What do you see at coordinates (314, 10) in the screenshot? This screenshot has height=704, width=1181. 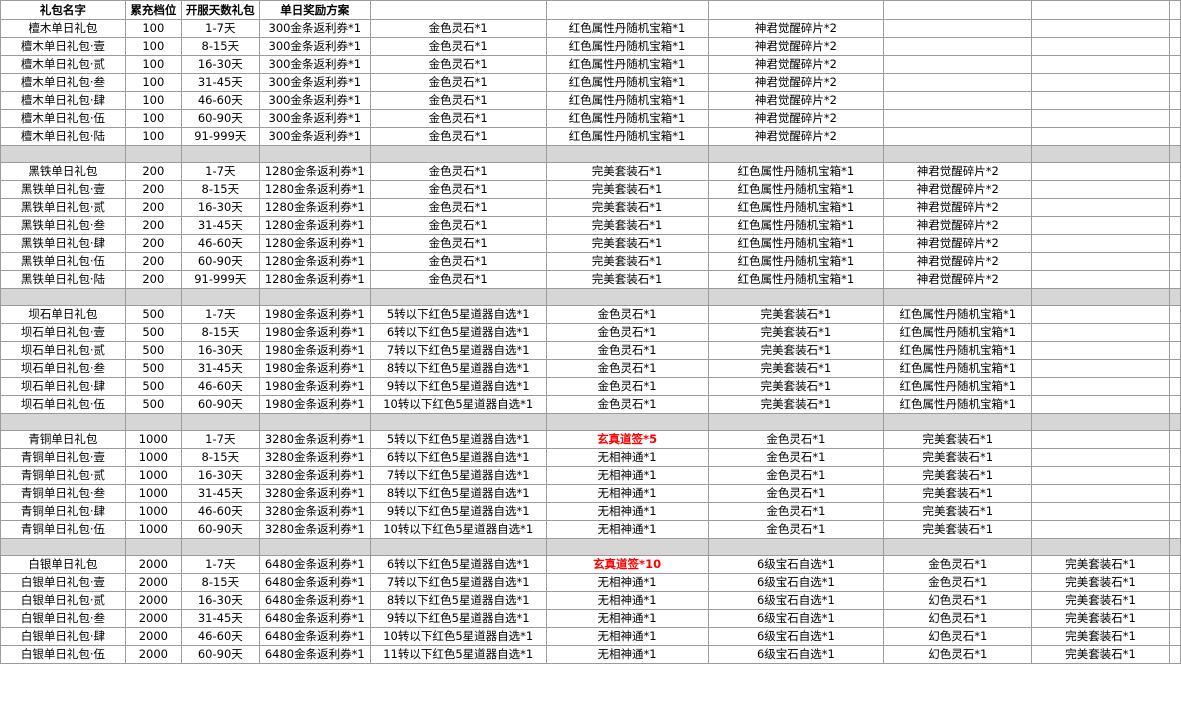 I see `header-cell: 单日奖励方案` at bounding box center [314, 10].